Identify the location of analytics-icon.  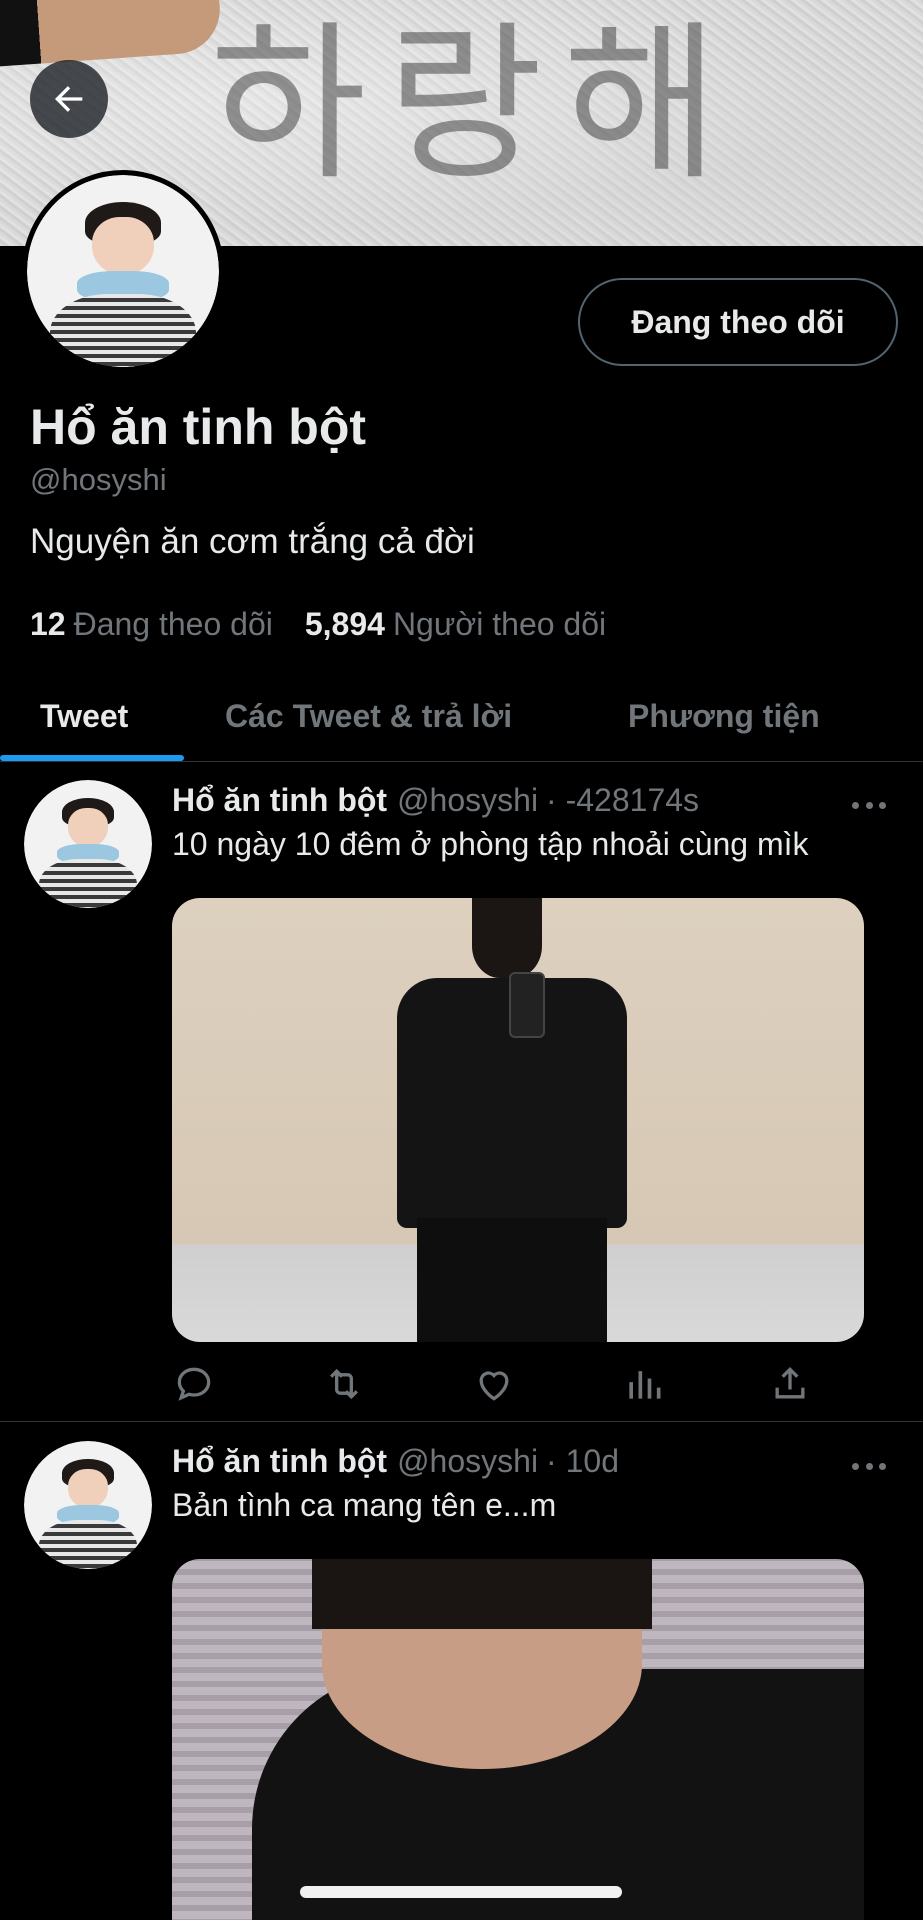
(644, 1384).